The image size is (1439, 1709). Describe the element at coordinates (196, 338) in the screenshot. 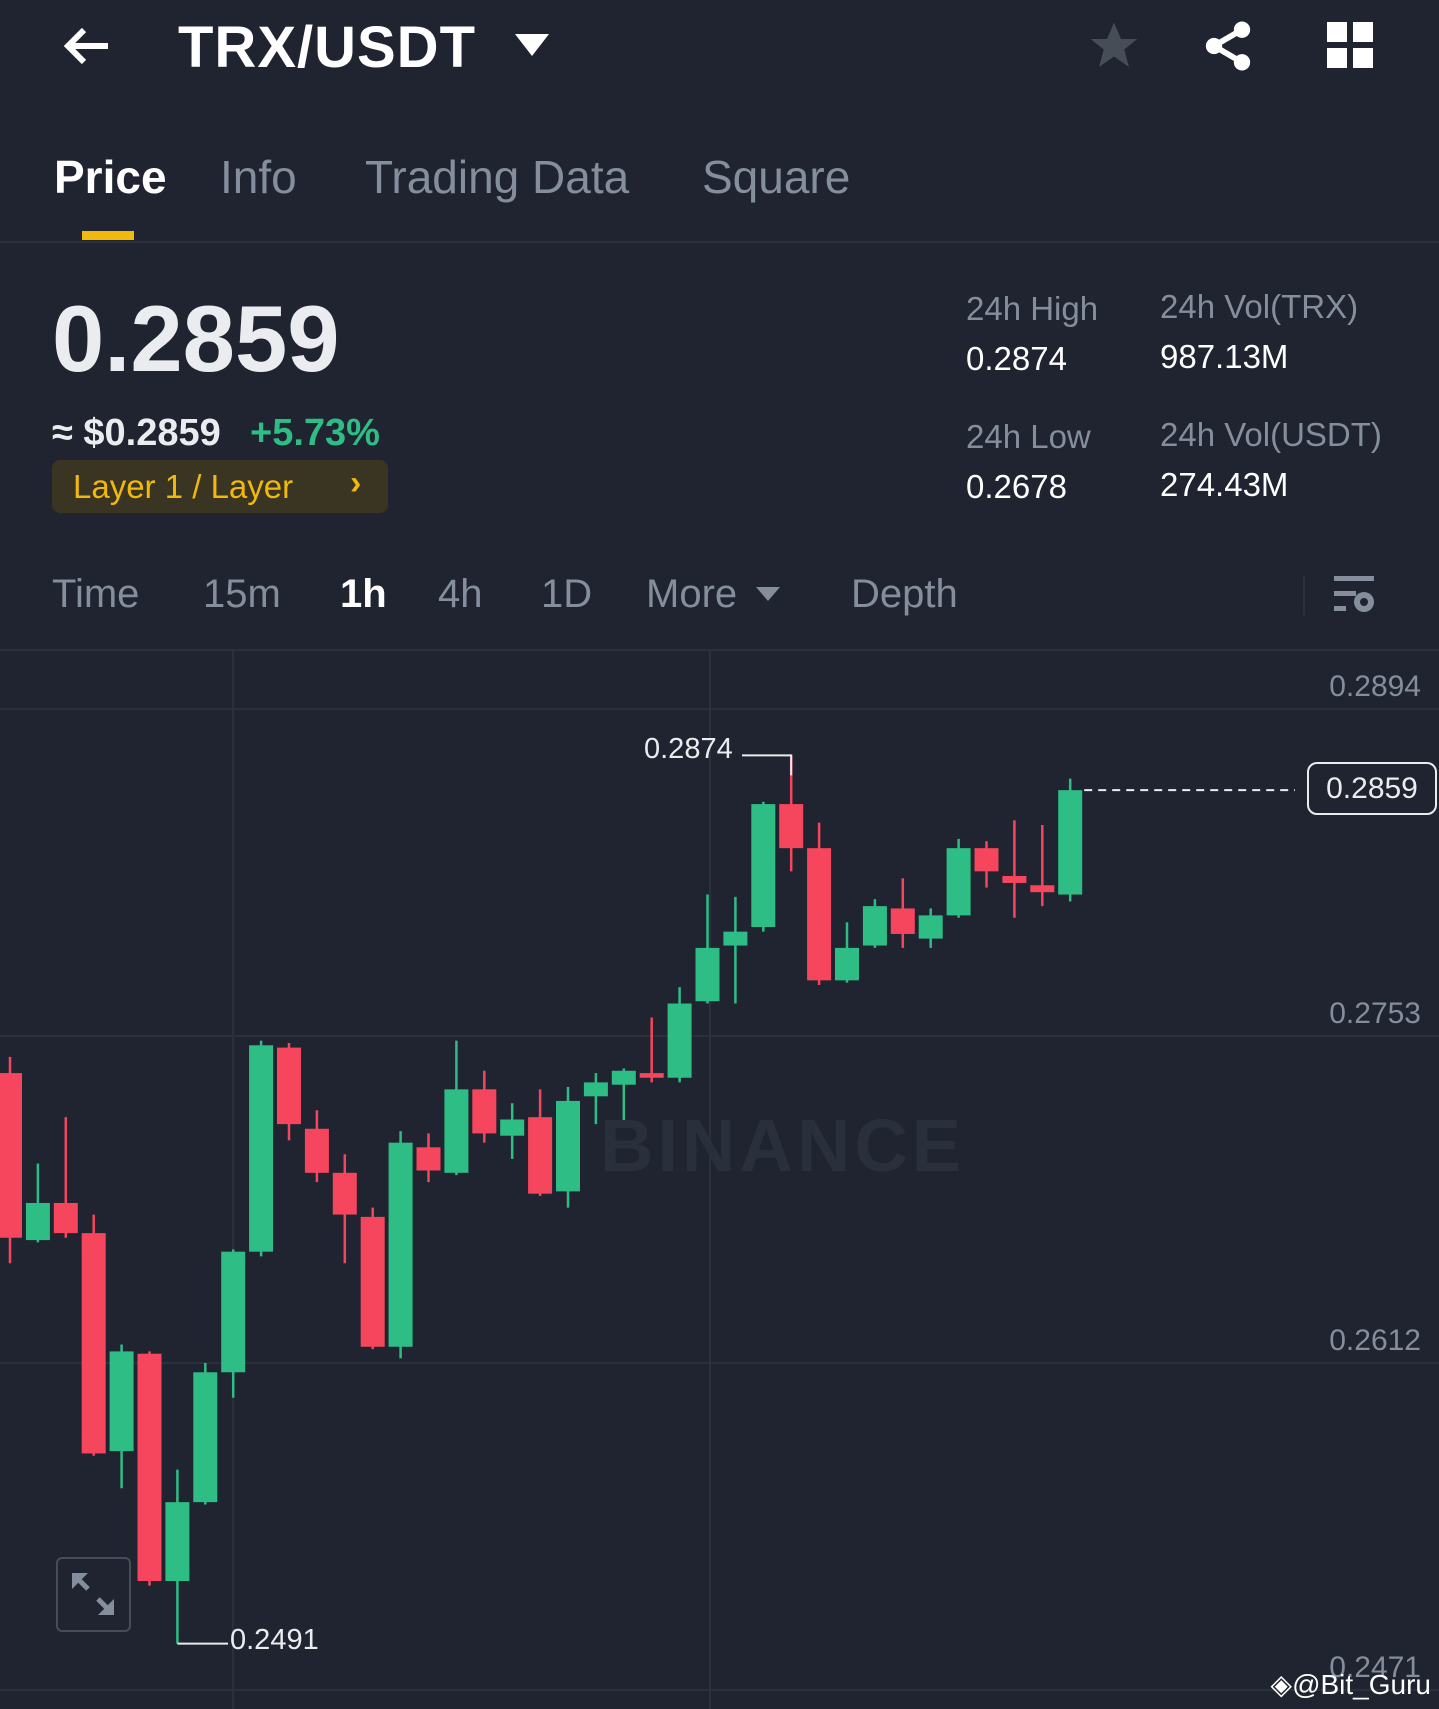

I see `last-price: 0.2859` at that location.